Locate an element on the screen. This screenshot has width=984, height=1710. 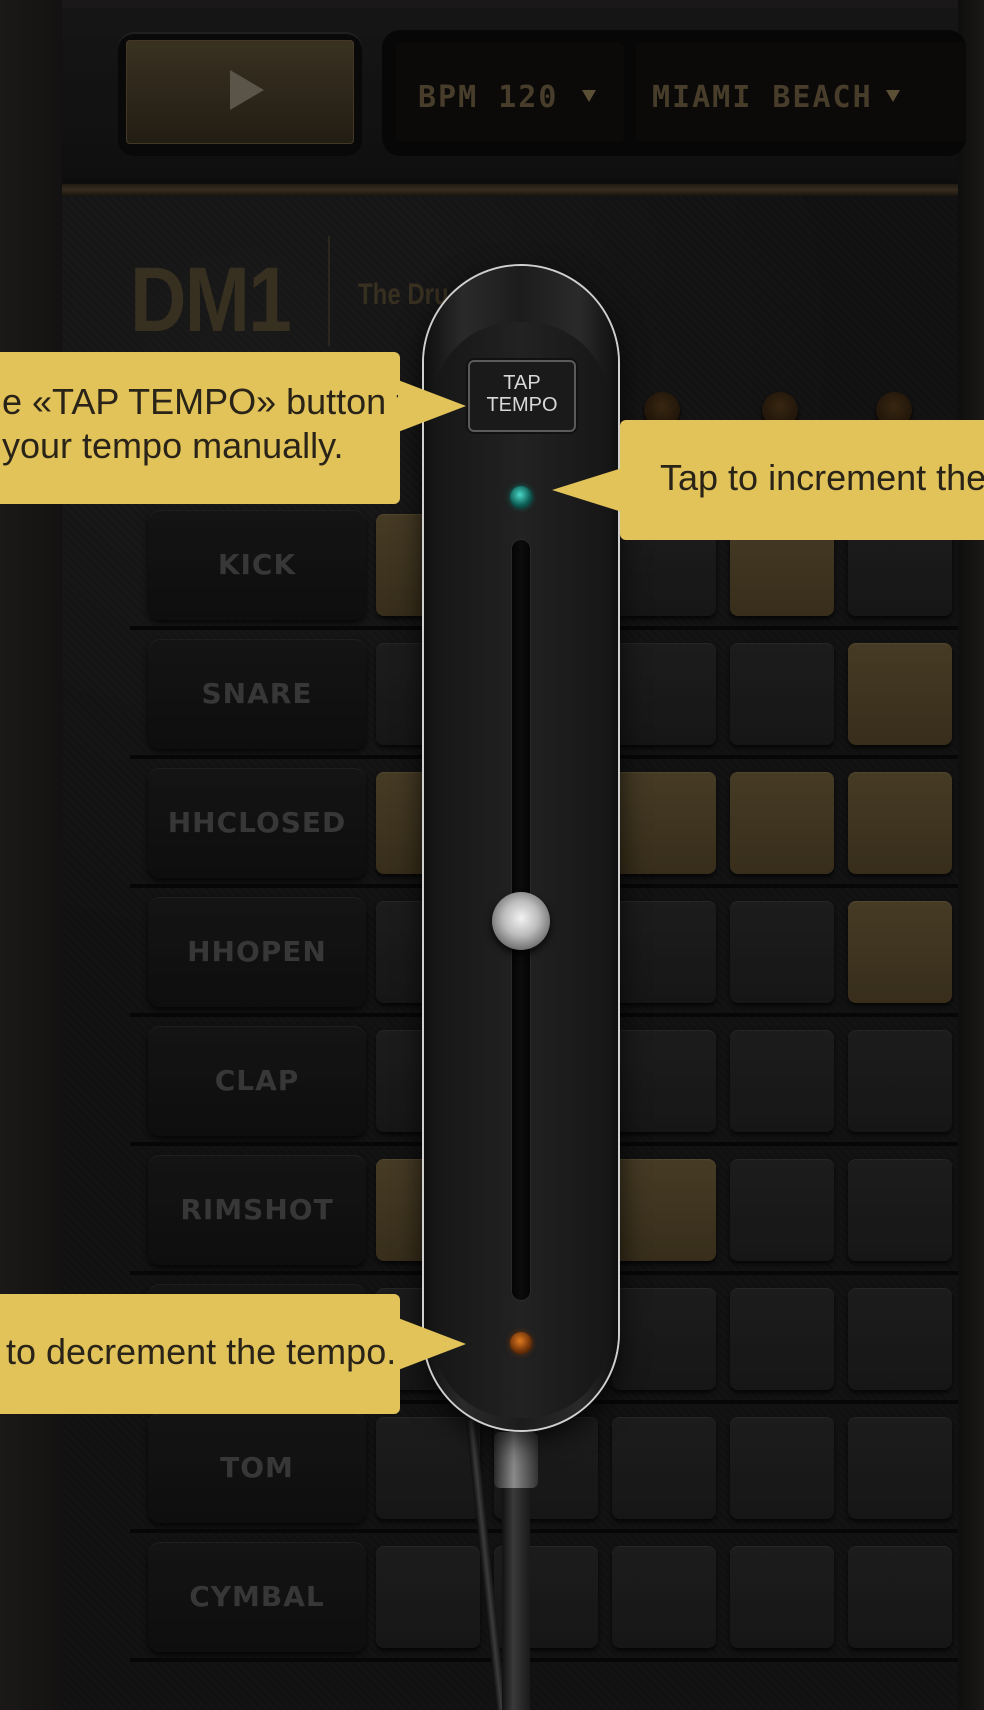
tooltip-tap-tempo-pointer is located at coordinates (432, 406).